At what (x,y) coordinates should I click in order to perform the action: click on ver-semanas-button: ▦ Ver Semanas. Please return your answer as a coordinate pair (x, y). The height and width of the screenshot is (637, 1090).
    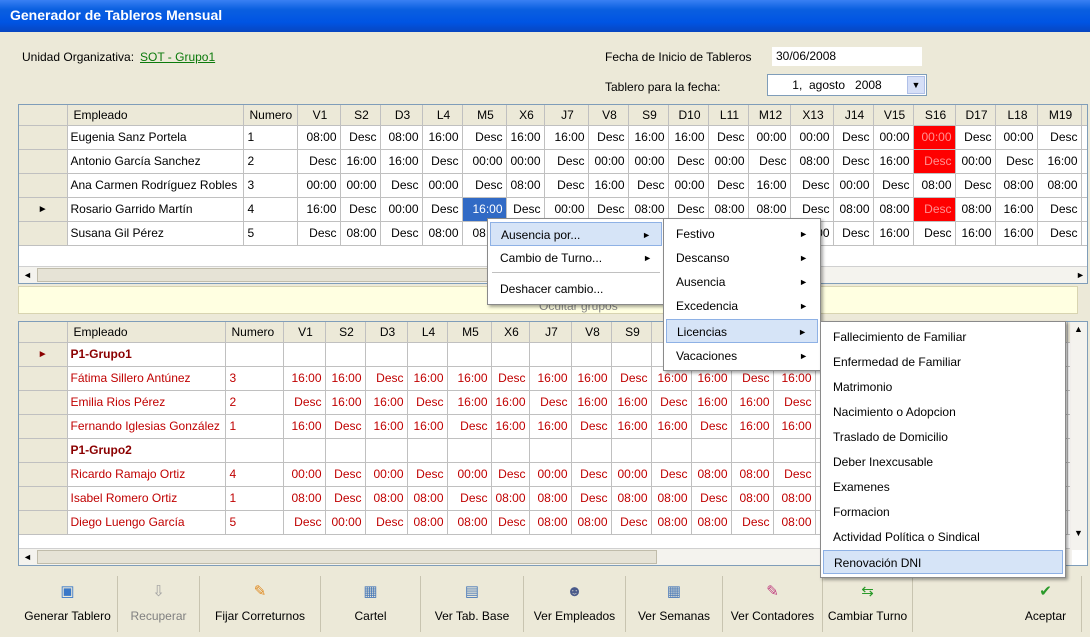
    Looking at the image, I should click on (674, 604).